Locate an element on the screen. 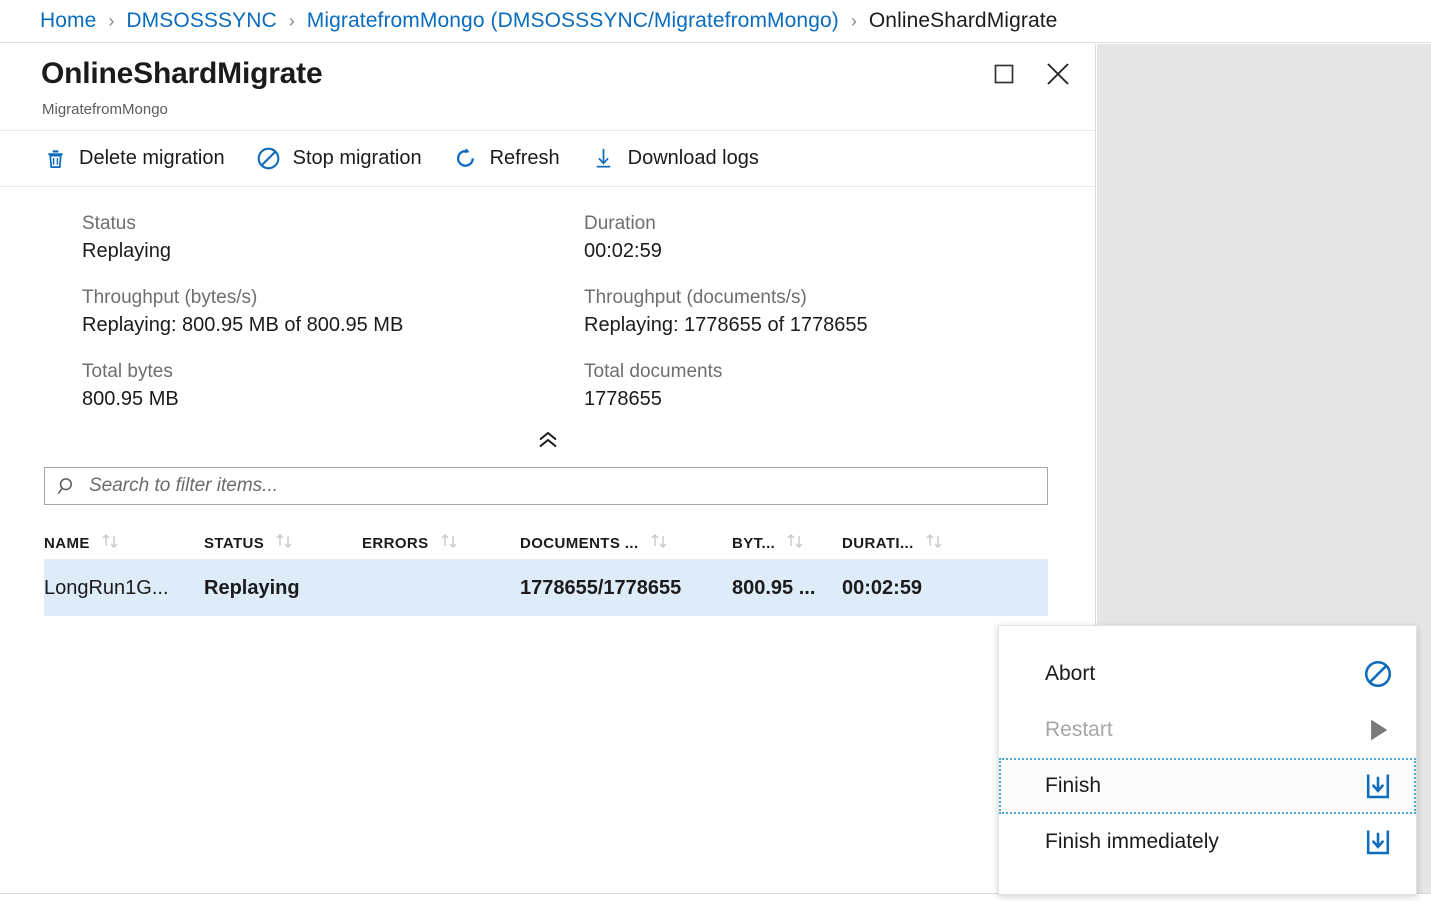 Image resolution: width=1431 pixels, height=901 pixels. metrics-row: Status Replaying Duration 00:02:59 is located at coordinates (547, 238).